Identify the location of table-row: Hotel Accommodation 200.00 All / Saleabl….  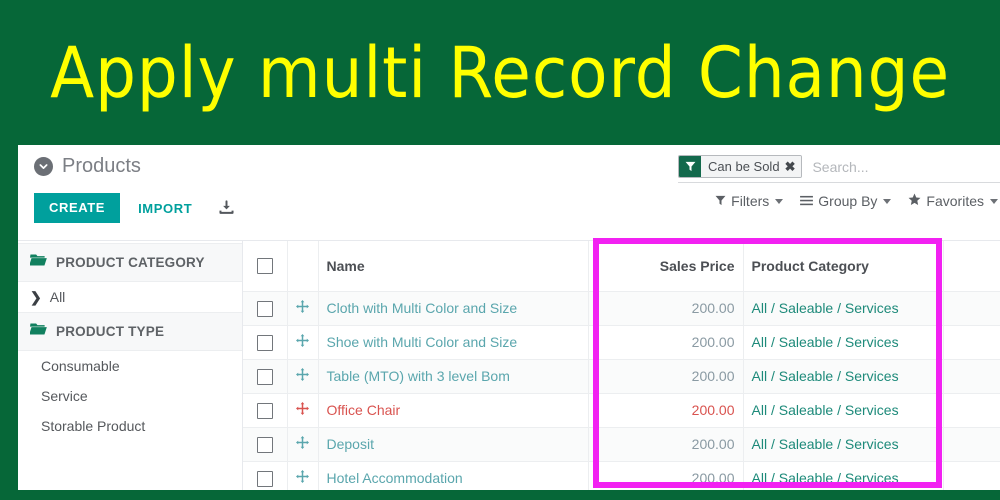
(621, 475).